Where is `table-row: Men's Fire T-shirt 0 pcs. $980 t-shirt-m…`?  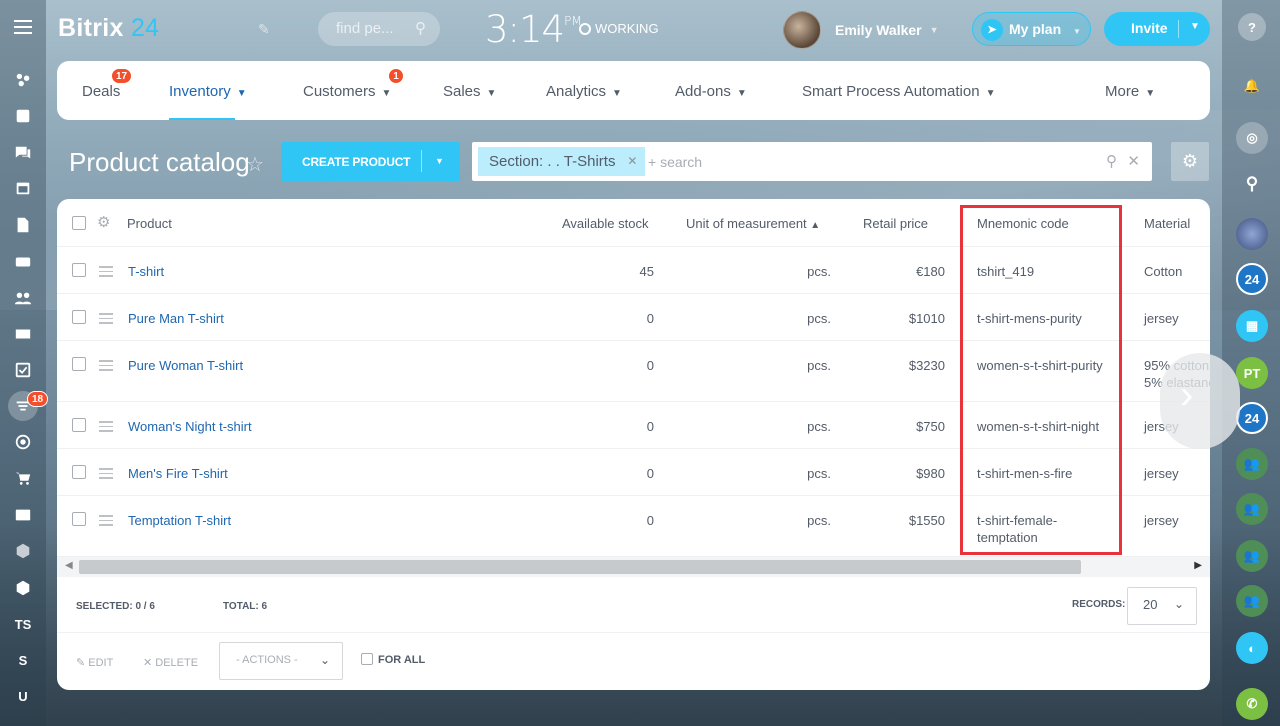 table-row: Men's Fire T-shirt 0 pcs. $980 t-shirt-m… is located at coordinates (633, 472).